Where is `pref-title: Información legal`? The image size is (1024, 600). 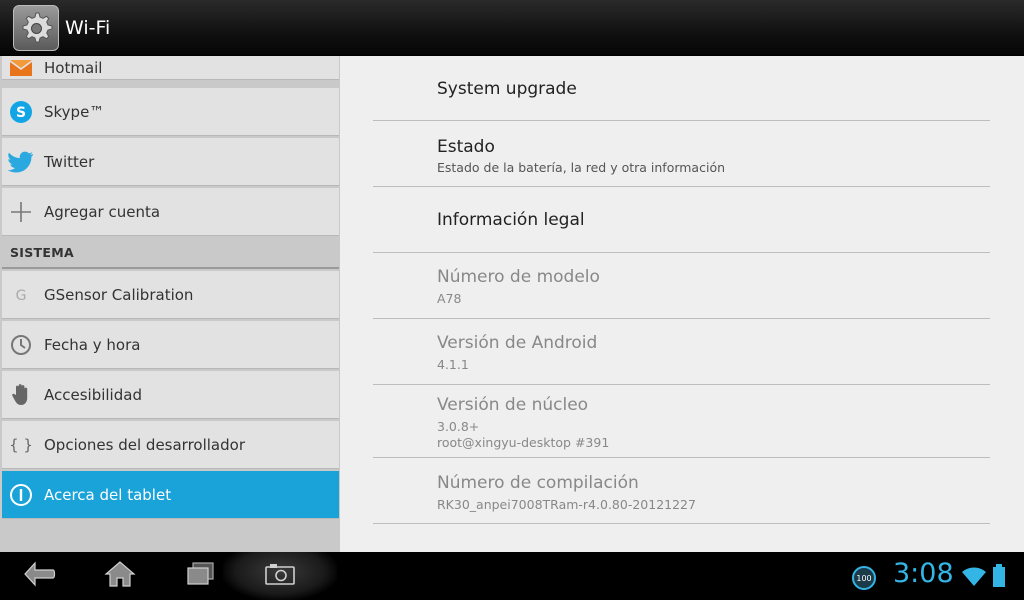 pref-title: Información legal is located at coordinates (511, 220).